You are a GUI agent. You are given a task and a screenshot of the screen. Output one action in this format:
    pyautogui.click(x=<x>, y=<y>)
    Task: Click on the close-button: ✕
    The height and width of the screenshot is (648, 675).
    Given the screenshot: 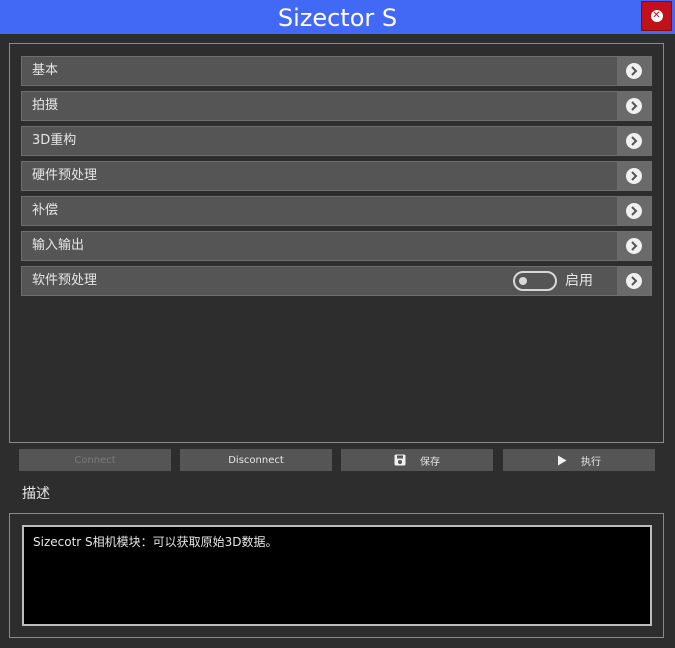 What is the action you would take?
    pyautogui.click(x=656, y=16)
    